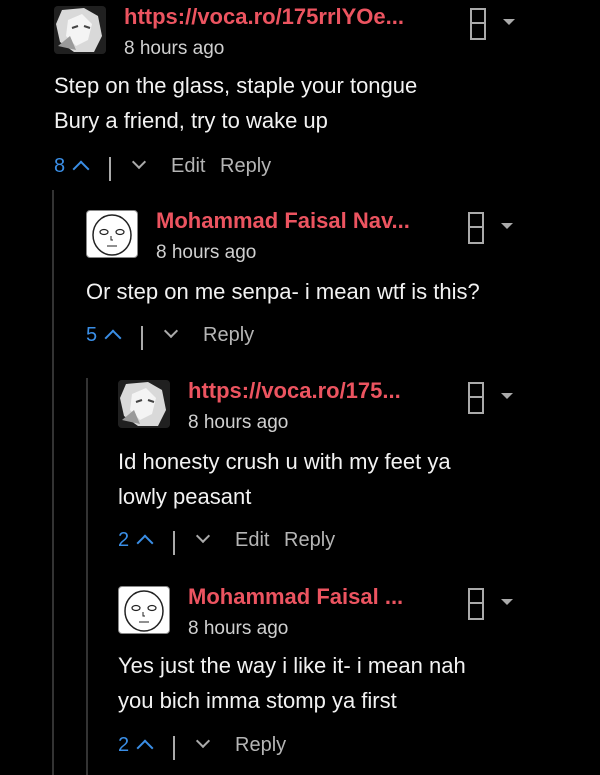  What do you see at coordinates (292, 665) in the screenshot?
I see `comment-line: Yes just the way i like it- i mean nah` at bounding box center [292, 665].